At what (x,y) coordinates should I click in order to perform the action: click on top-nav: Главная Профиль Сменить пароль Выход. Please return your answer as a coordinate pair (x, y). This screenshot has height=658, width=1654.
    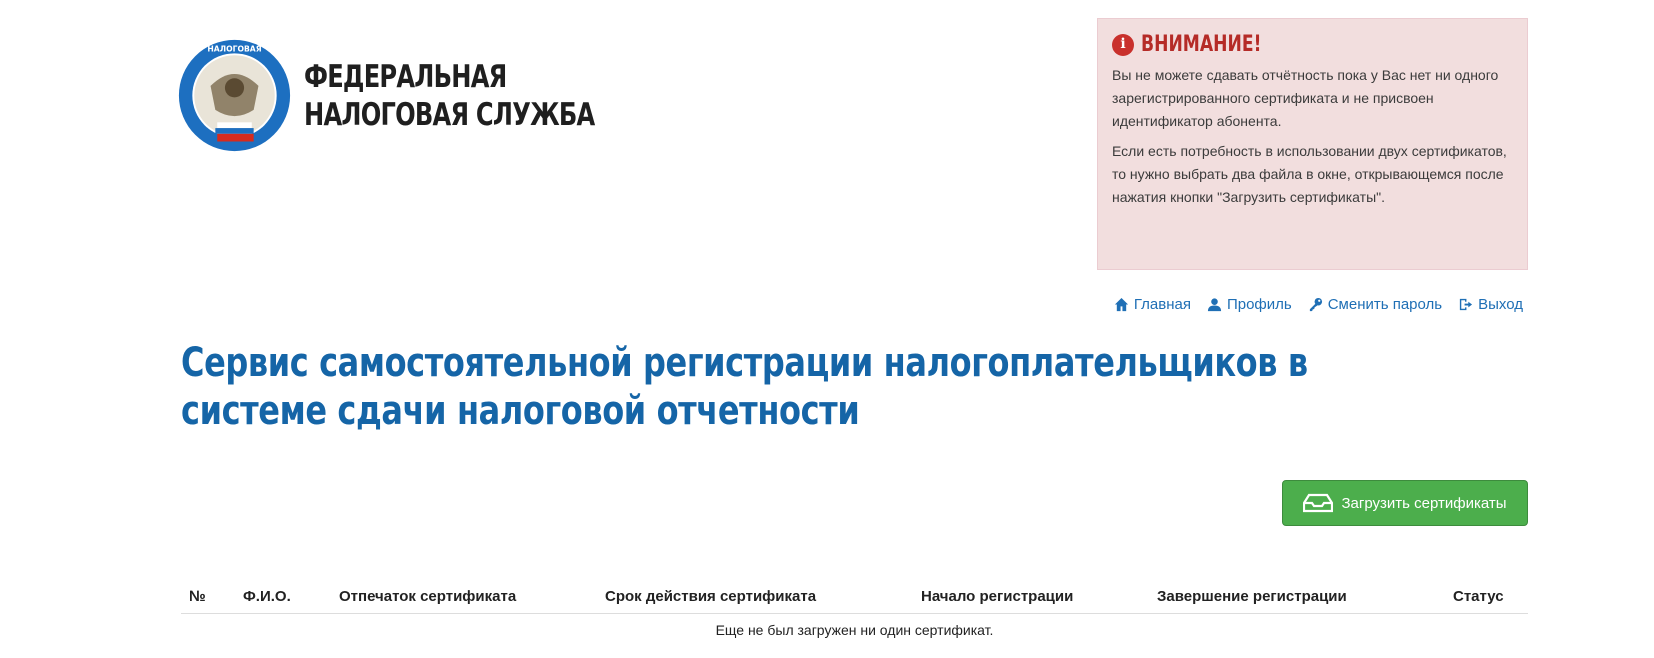
    Looking at the image, I should click on (1318, 304).